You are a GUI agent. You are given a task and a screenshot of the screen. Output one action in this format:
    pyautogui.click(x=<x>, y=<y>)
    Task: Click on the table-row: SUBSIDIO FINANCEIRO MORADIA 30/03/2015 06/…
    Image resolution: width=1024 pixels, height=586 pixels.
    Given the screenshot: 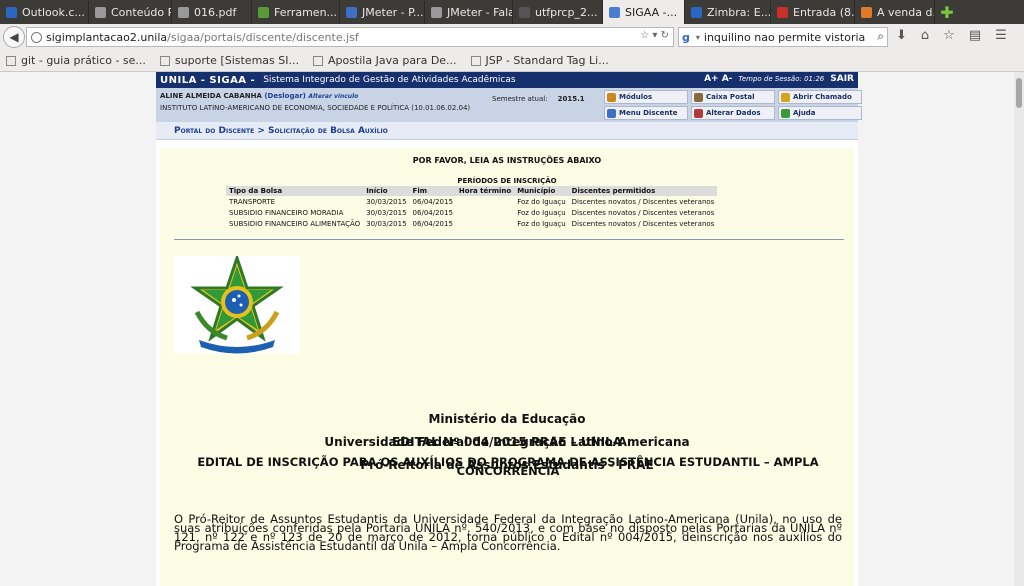 What is the action you would take?
    pyautogui.click(x=471, y=212)
    